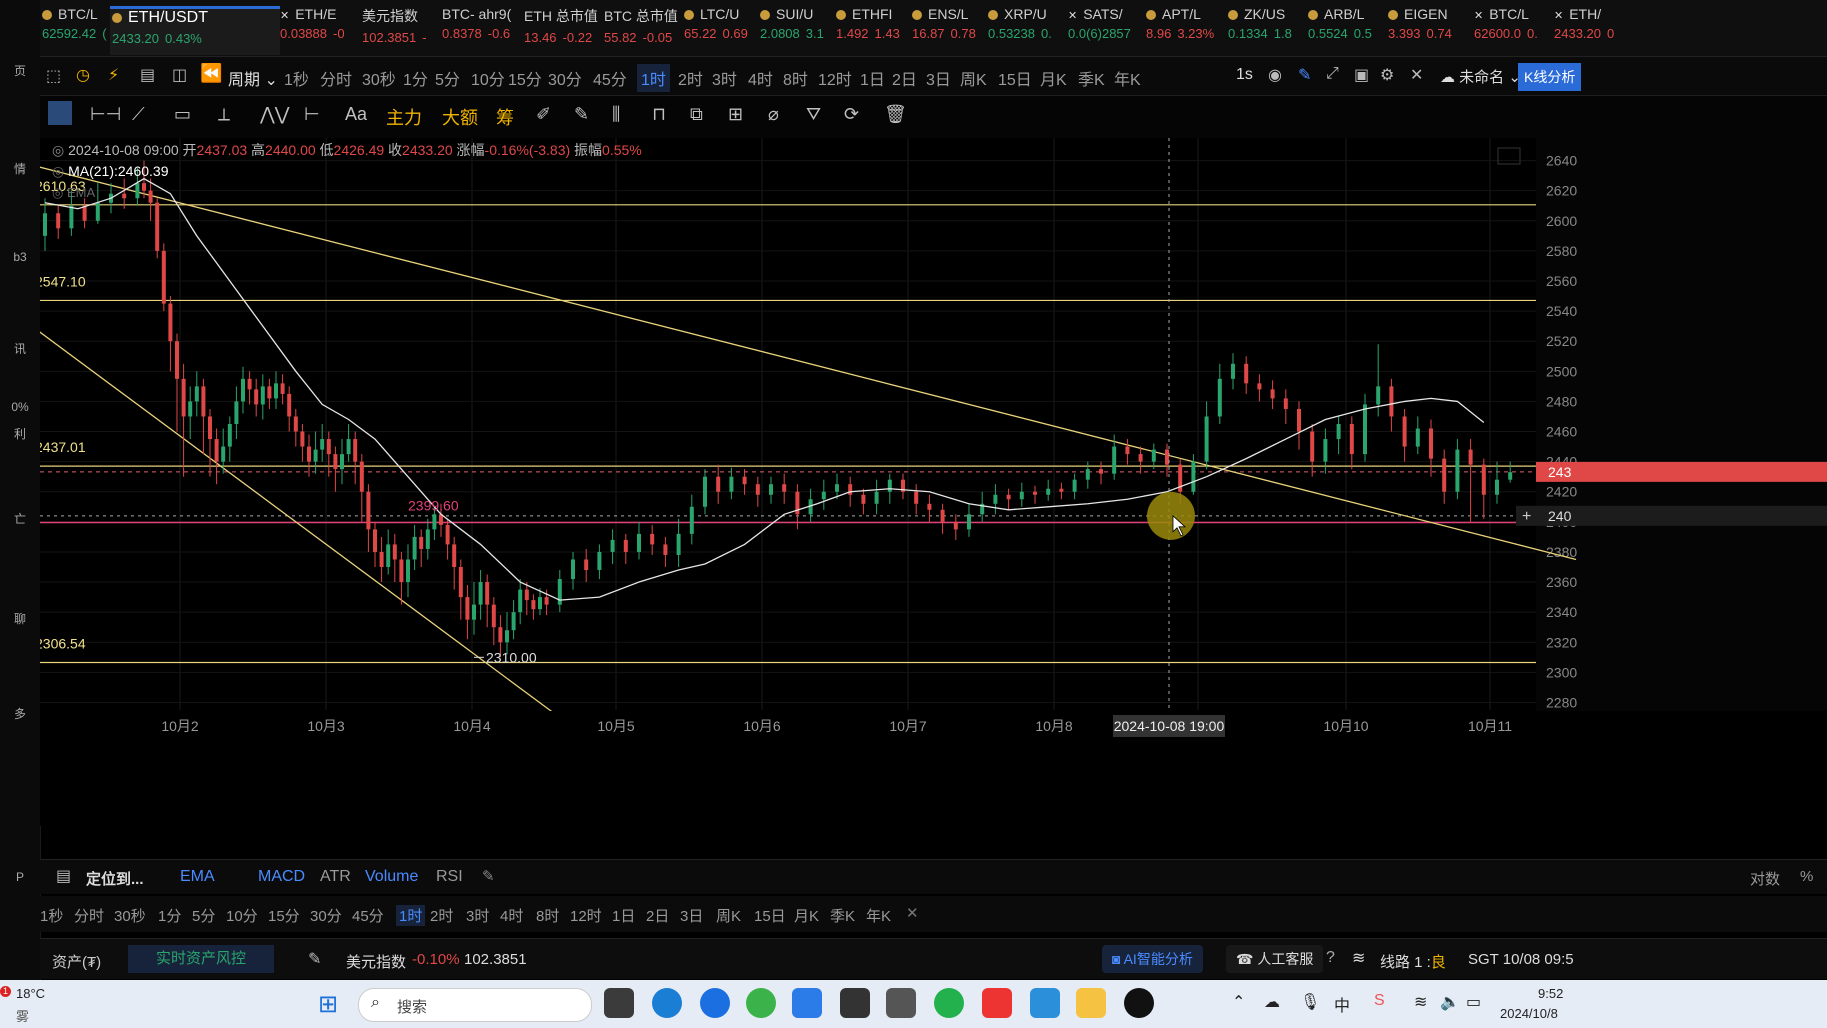 The height and width of the screenshot is (1028, 1827). What do you see at coordinates (691, 915) in the screenshot?
I see `secondary-period-button: 3日` at bounding box center [691, 915].